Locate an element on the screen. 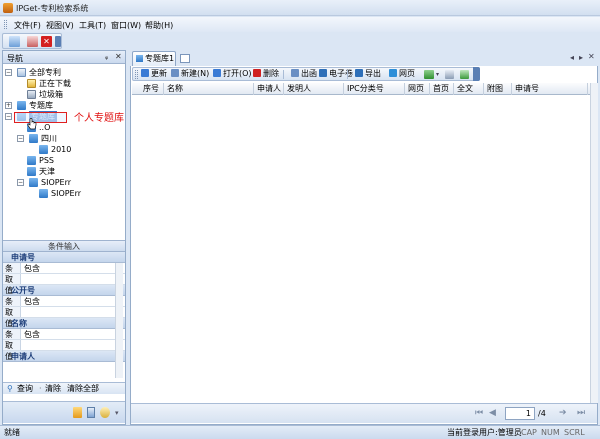 Image resolution: width=600 pixels, height=439 pixels. tab-close-icon: ✕ is located at coordinates (591, 56).